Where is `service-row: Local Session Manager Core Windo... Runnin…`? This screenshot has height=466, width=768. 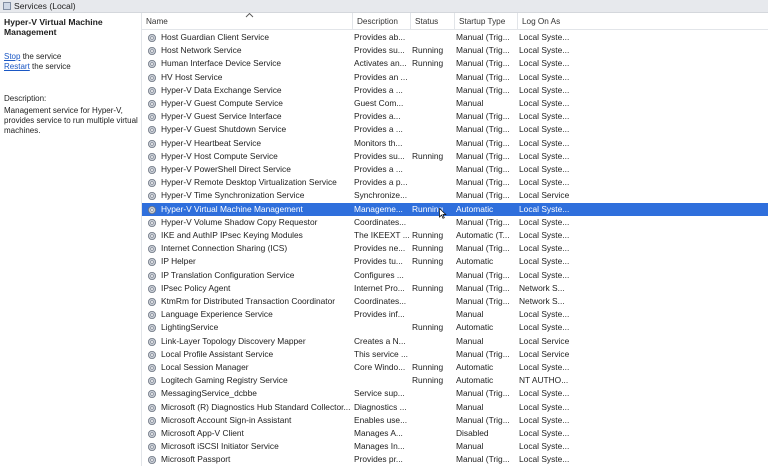
service-row: Local Session Manager Core Windo... Runnin… is located at coordinates (455, 367).